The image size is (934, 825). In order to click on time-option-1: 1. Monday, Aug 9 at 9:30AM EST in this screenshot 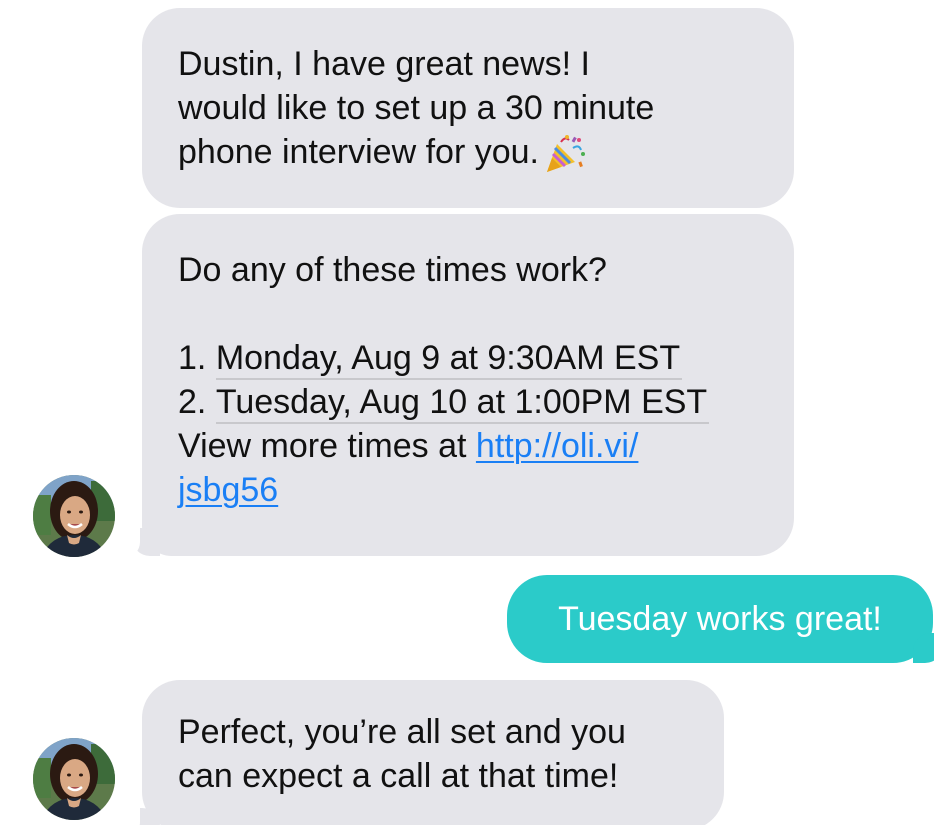, I will do `click(468, 358)`.